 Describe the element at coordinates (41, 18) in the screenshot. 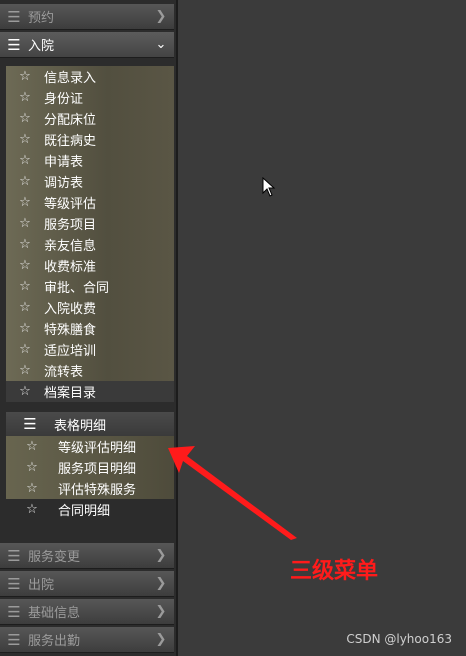

I see `menu-label: 预约` at that location.